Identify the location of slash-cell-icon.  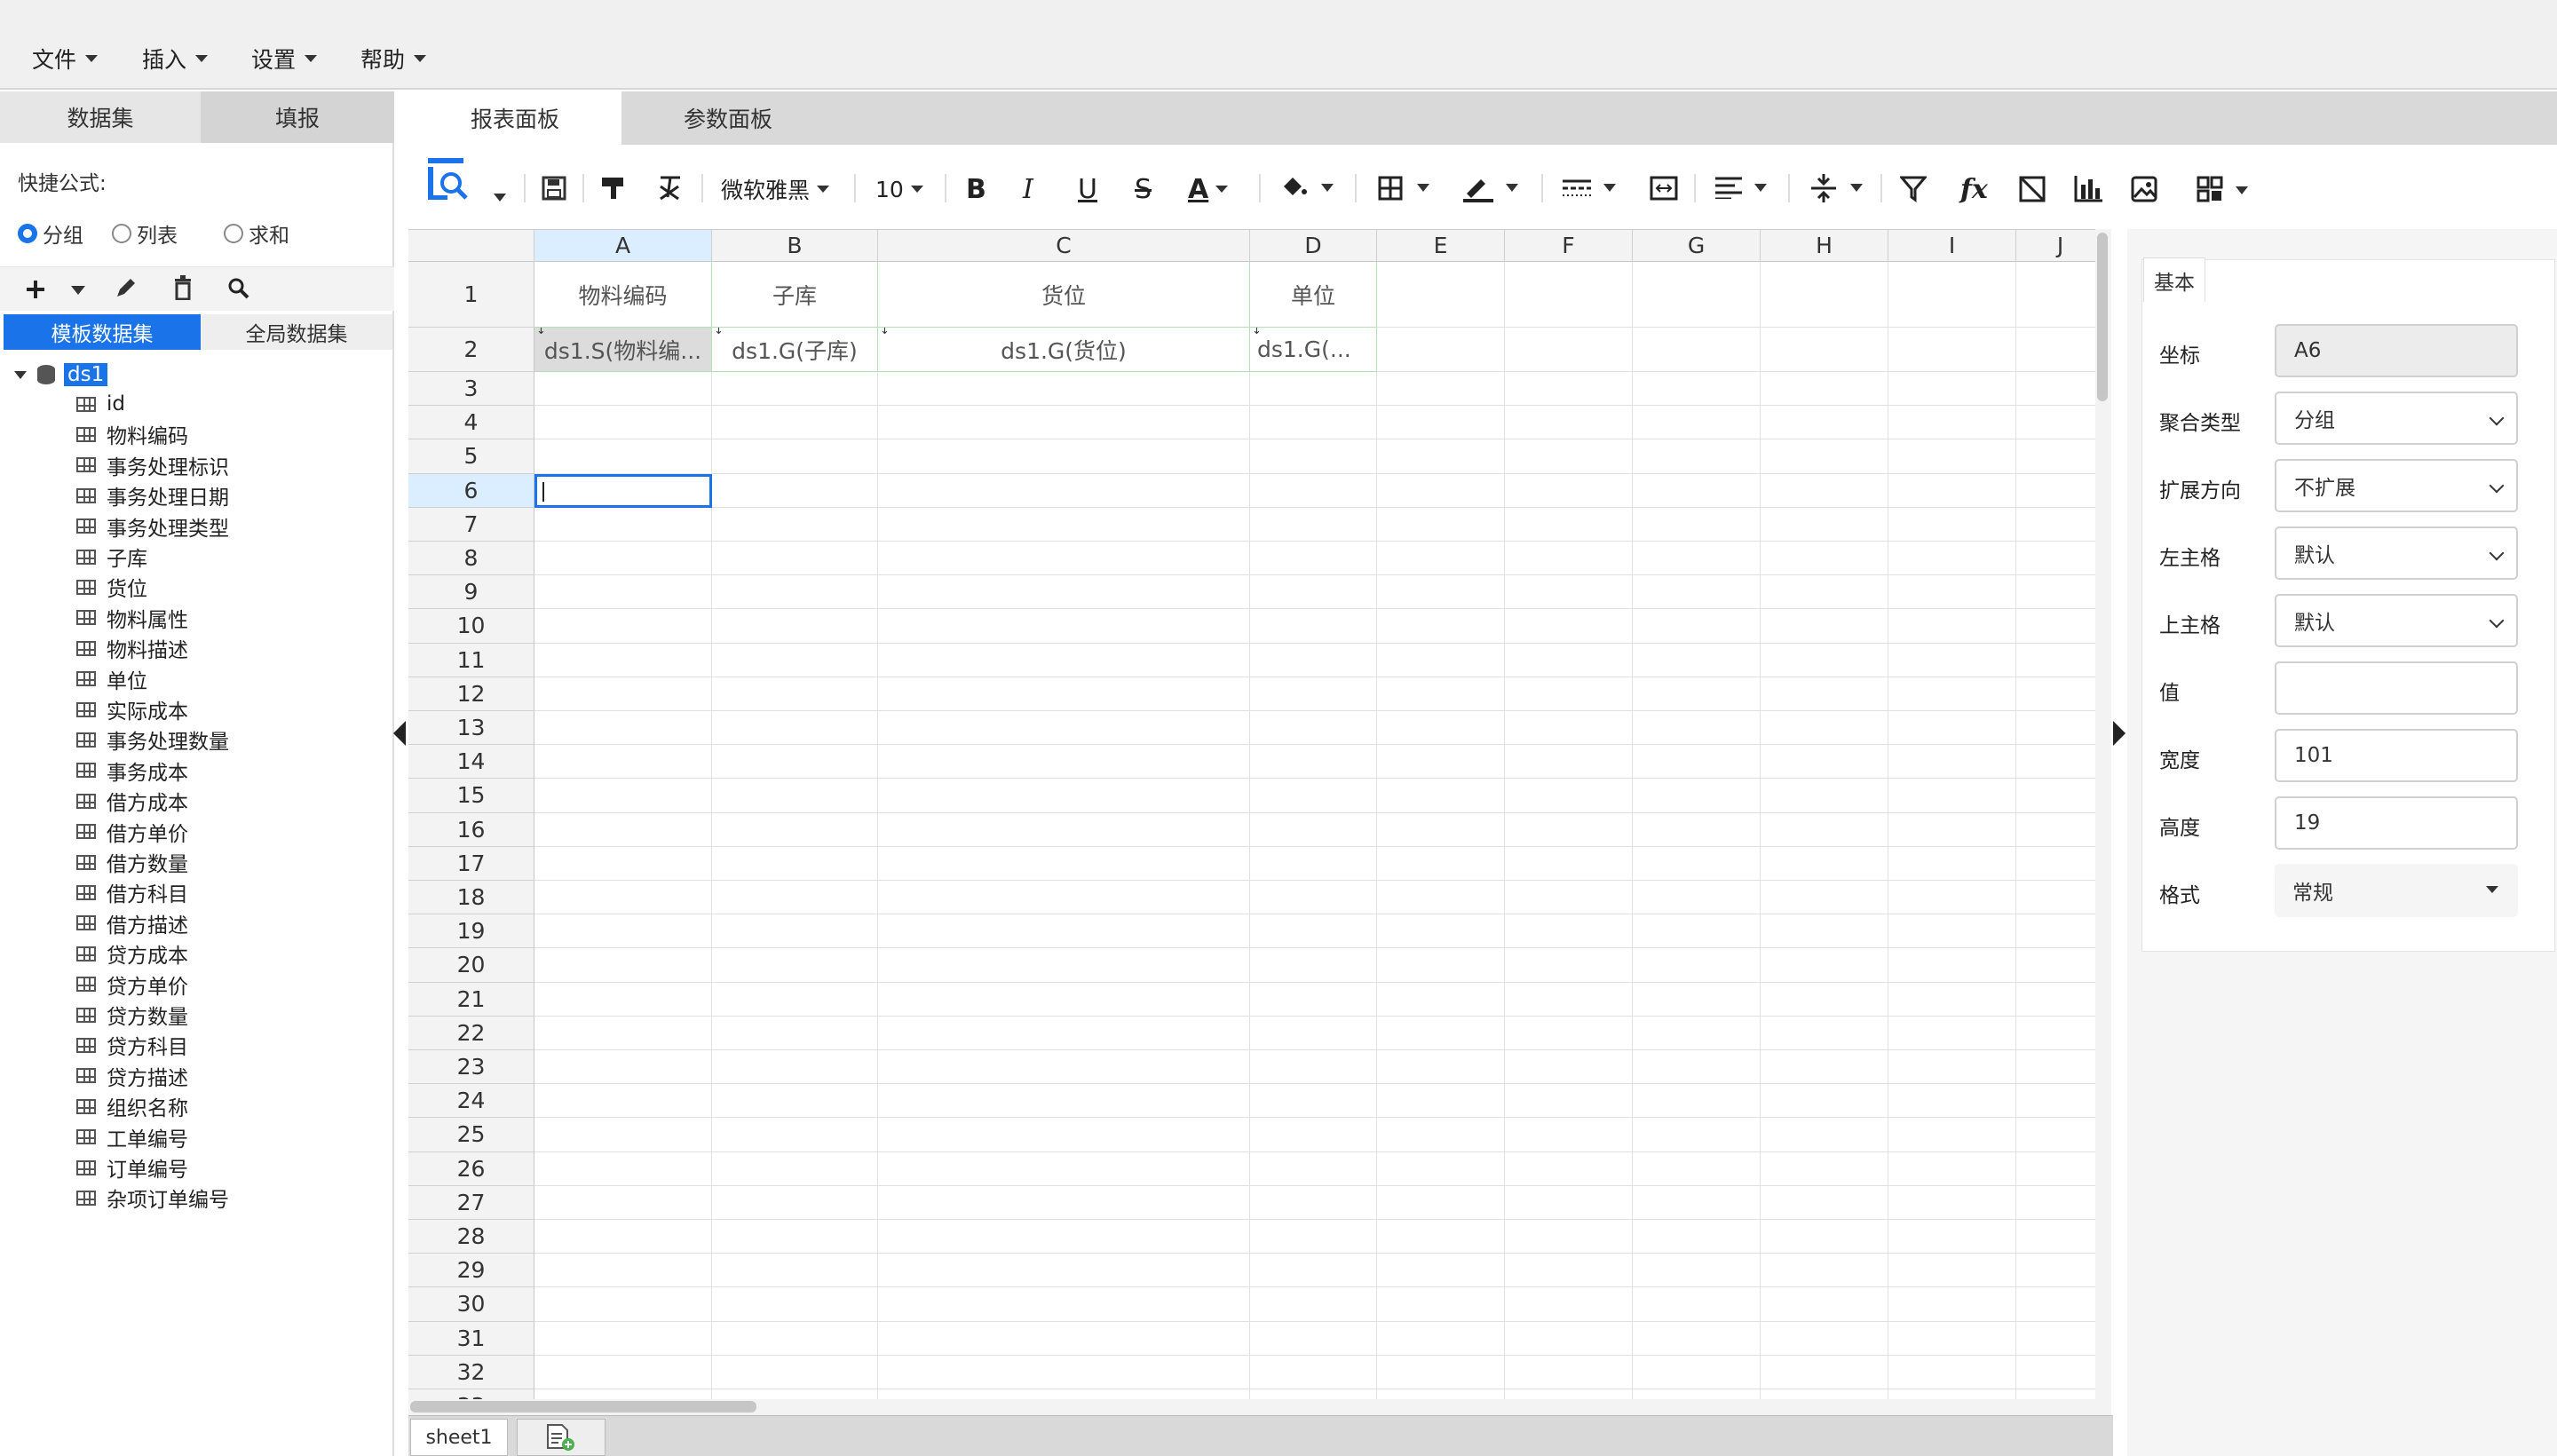
(2032, 189).